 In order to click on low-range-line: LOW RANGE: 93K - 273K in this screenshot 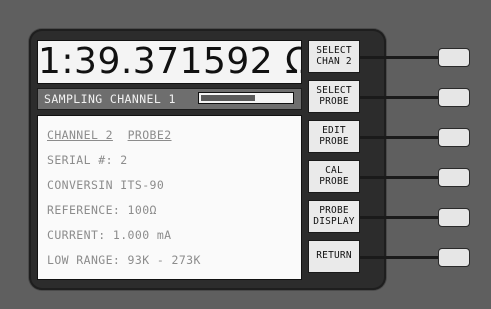, I will do `click(124, 260)`.